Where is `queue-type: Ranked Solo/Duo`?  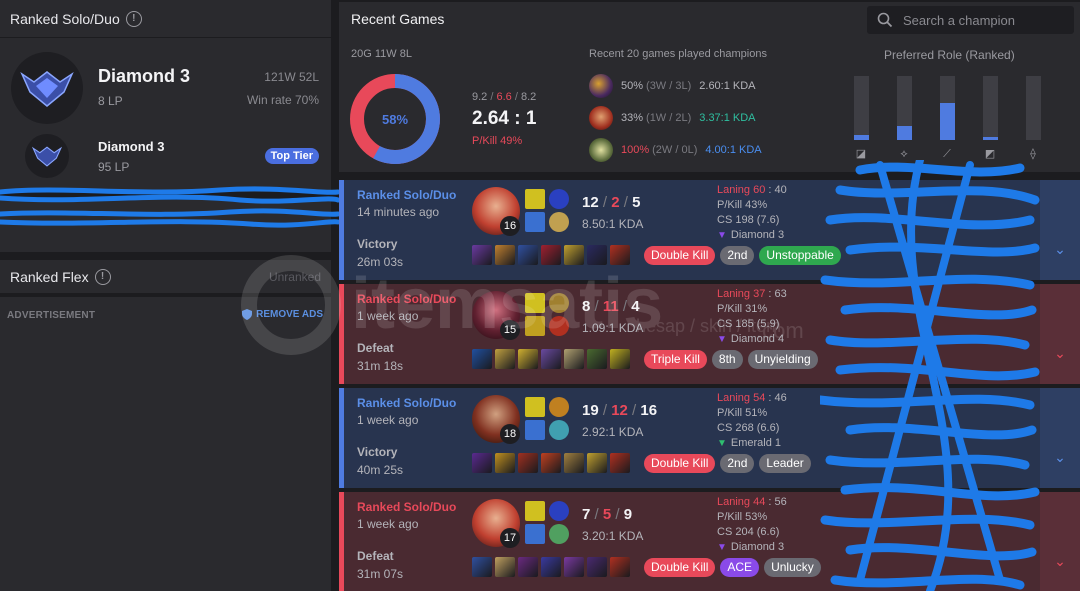 queue-type: Ranked Solo/Duo is located at coordinates (407, 507).